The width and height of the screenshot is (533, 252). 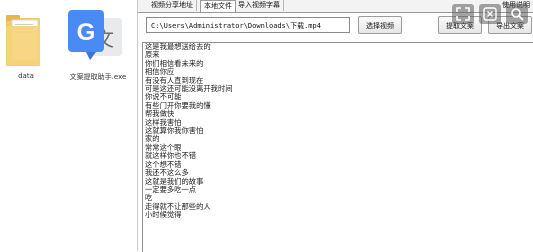 I want to click on translate-app-icon: 文 G, so click(x=96, y=39).